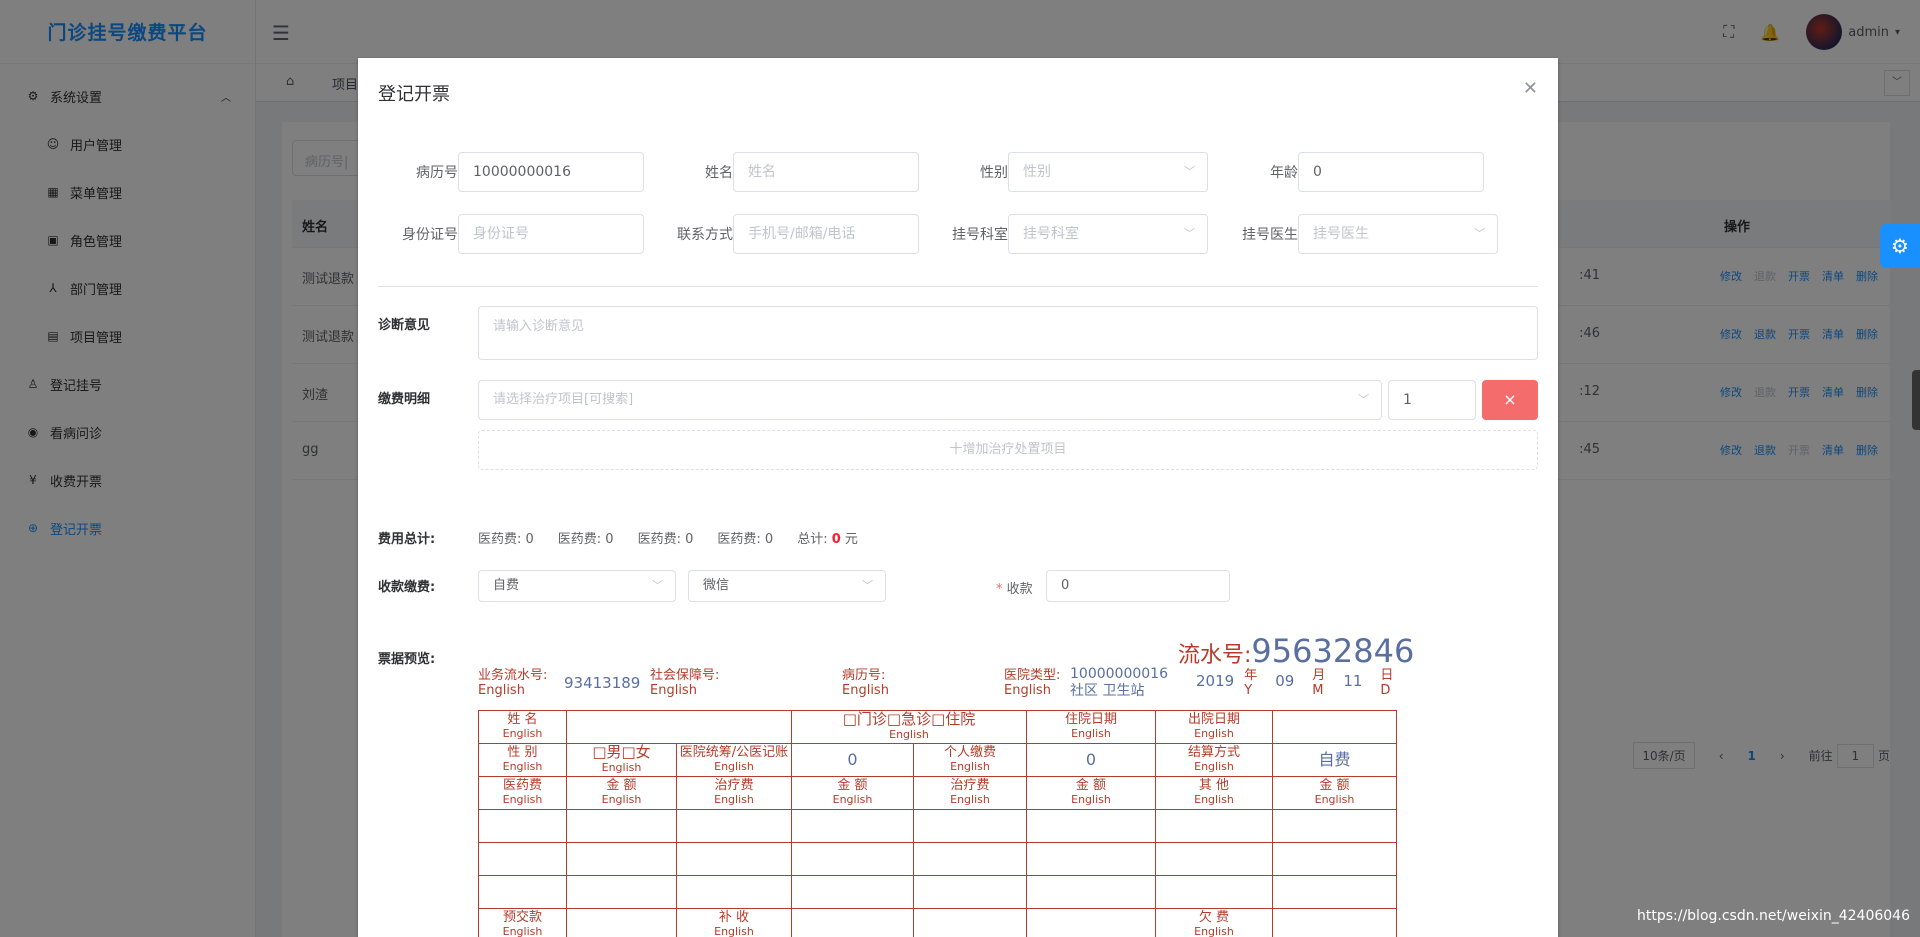 The height and width of the screenshot is (937, 1920). Describe the element at coordinates (1334, 760) in the screenshot. I see `receipt-settle-value: 自费` at that location.